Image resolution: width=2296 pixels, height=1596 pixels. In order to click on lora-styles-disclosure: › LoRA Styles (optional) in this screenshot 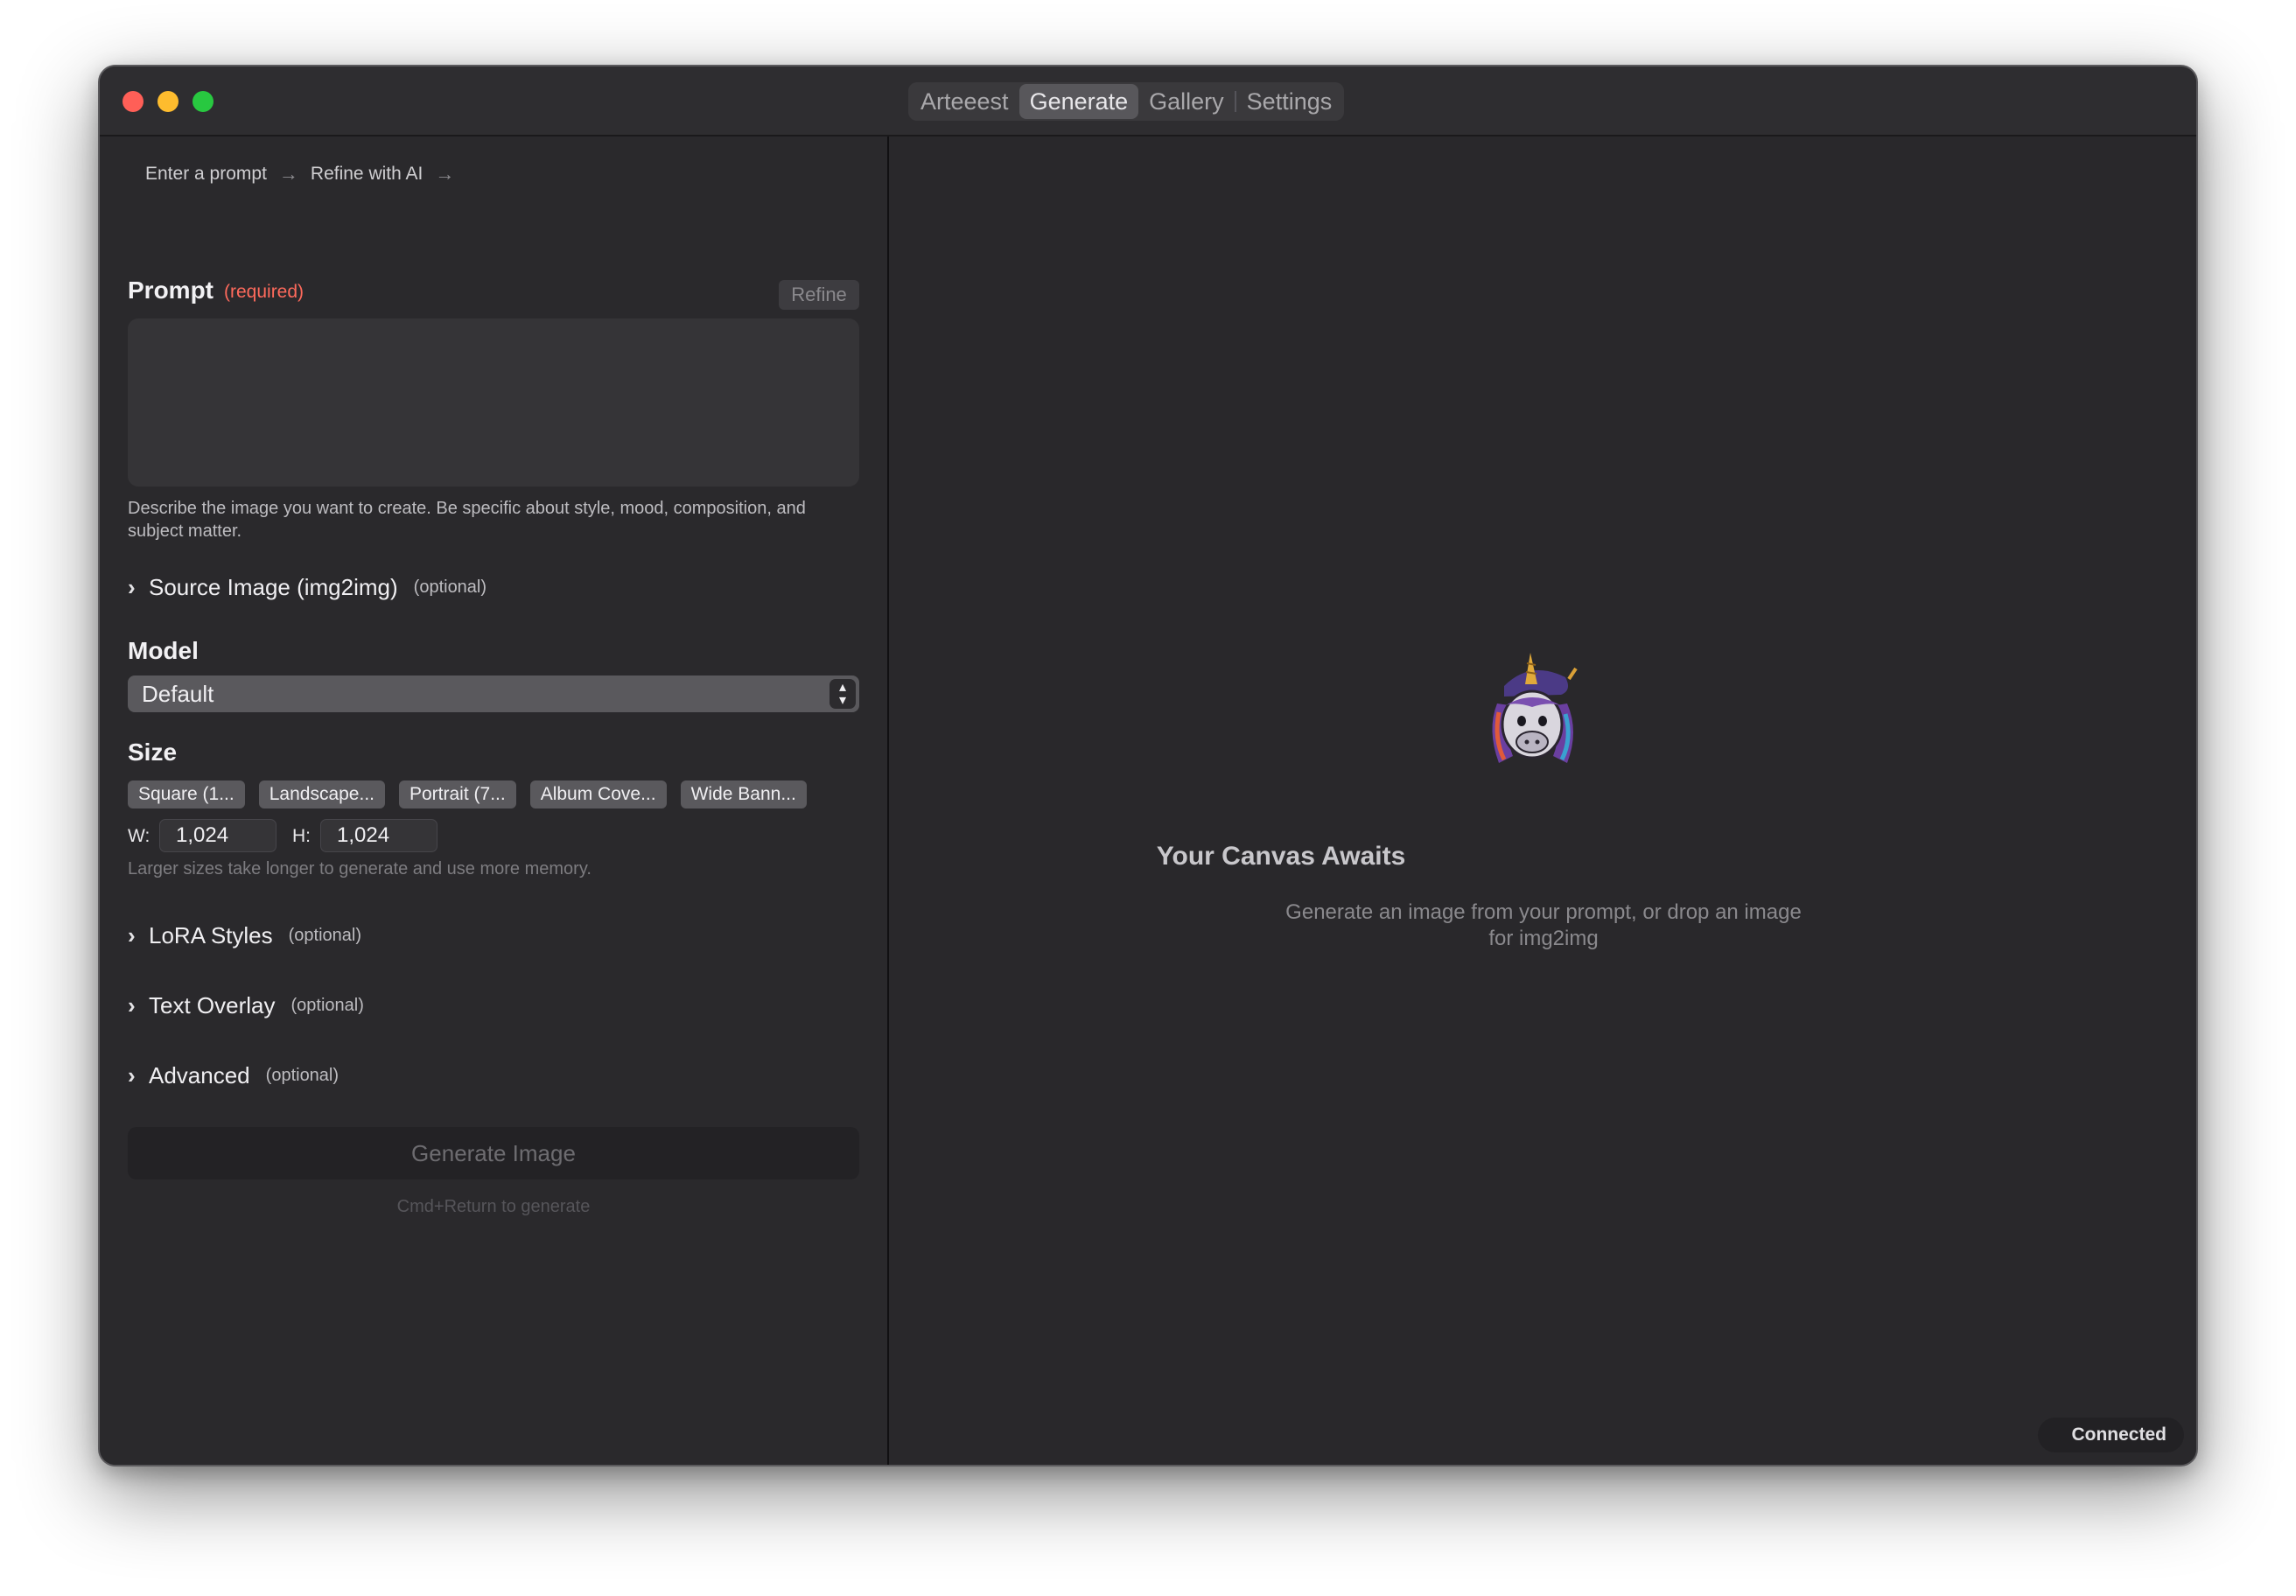, I will do `click(244, 935)`.